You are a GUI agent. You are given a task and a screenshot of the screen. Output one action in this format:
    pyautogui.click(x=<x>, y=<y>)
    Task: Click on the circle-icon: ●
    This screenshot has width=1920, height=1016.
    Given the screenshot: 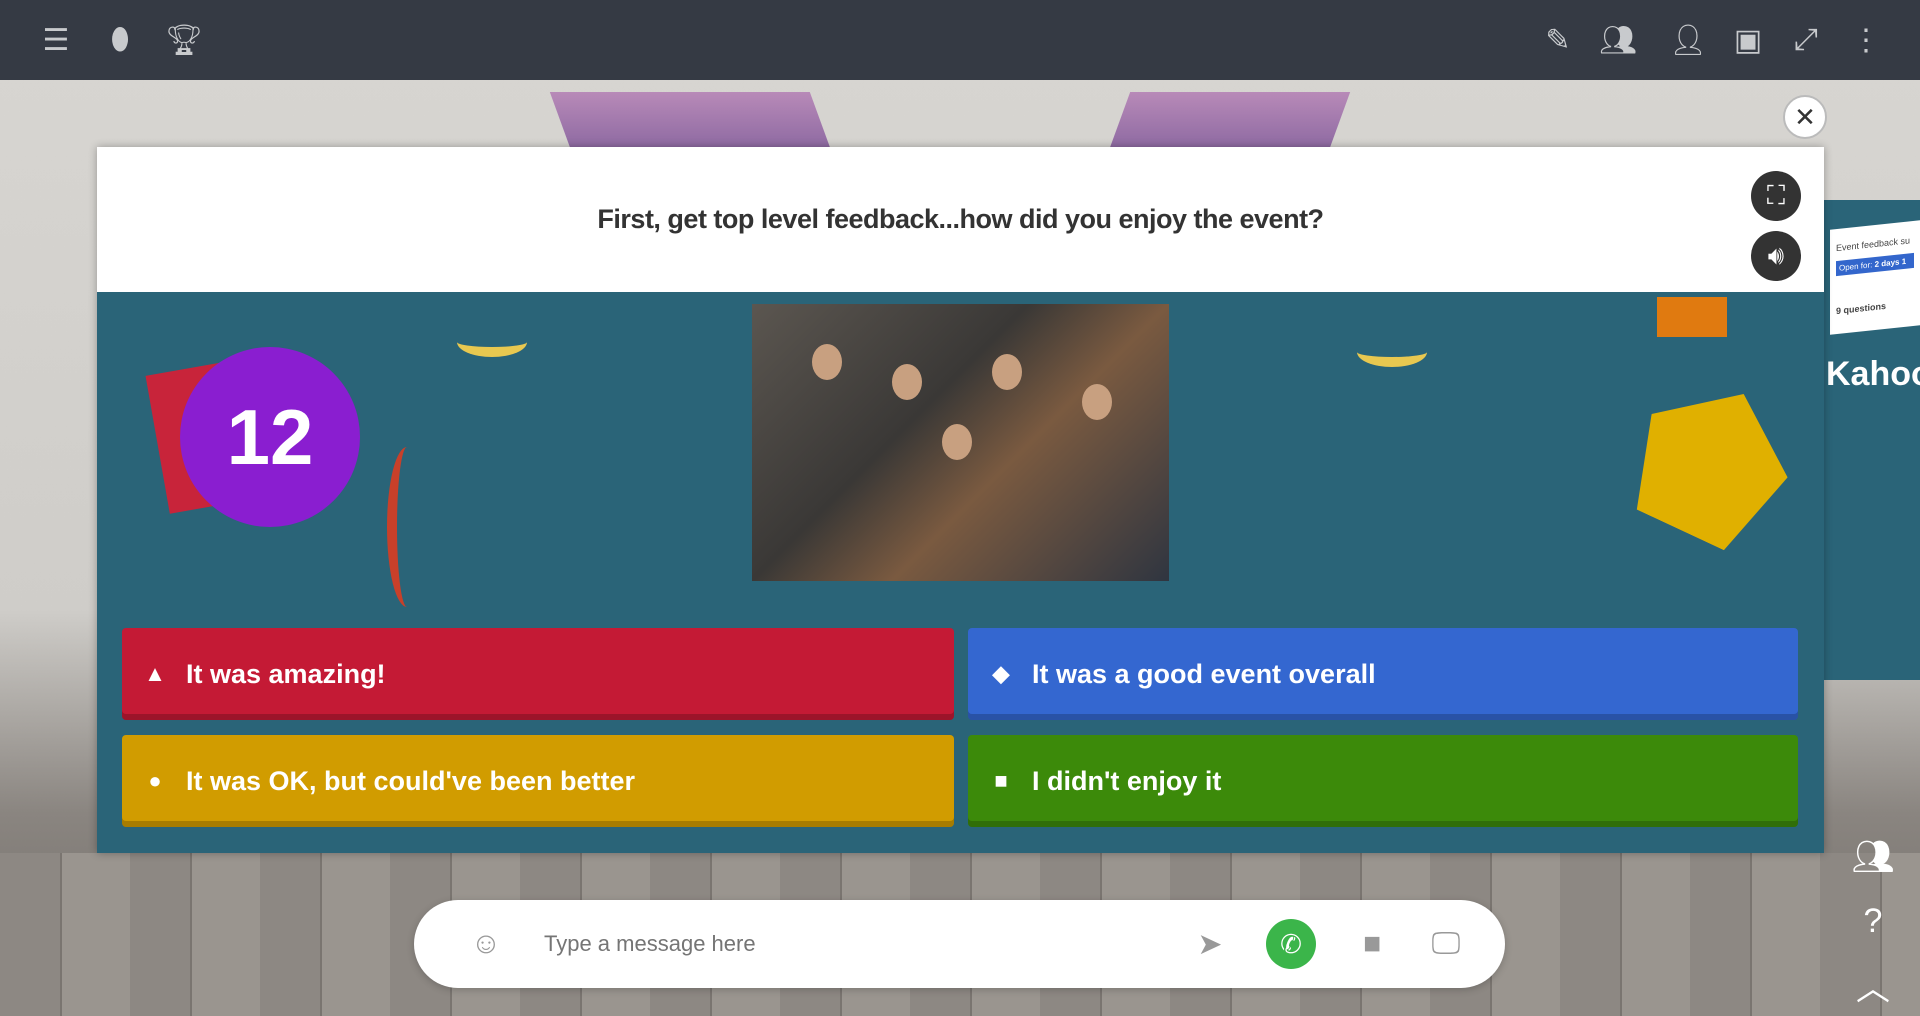 What is the action you would take?
    pyautogui.click(x=155, y=780)
    